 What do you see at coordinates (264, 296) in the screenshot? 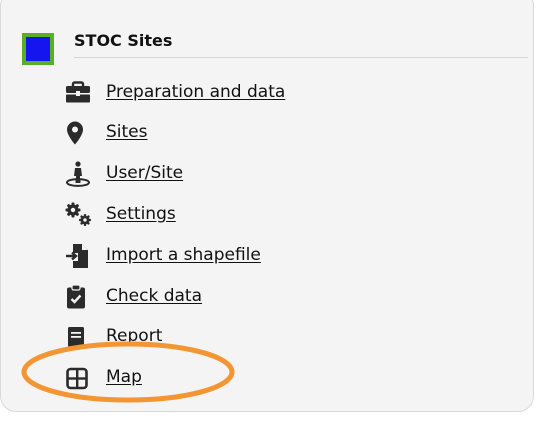
I see `menu-item-check-data: Check data` at bounding box center [264, 296].